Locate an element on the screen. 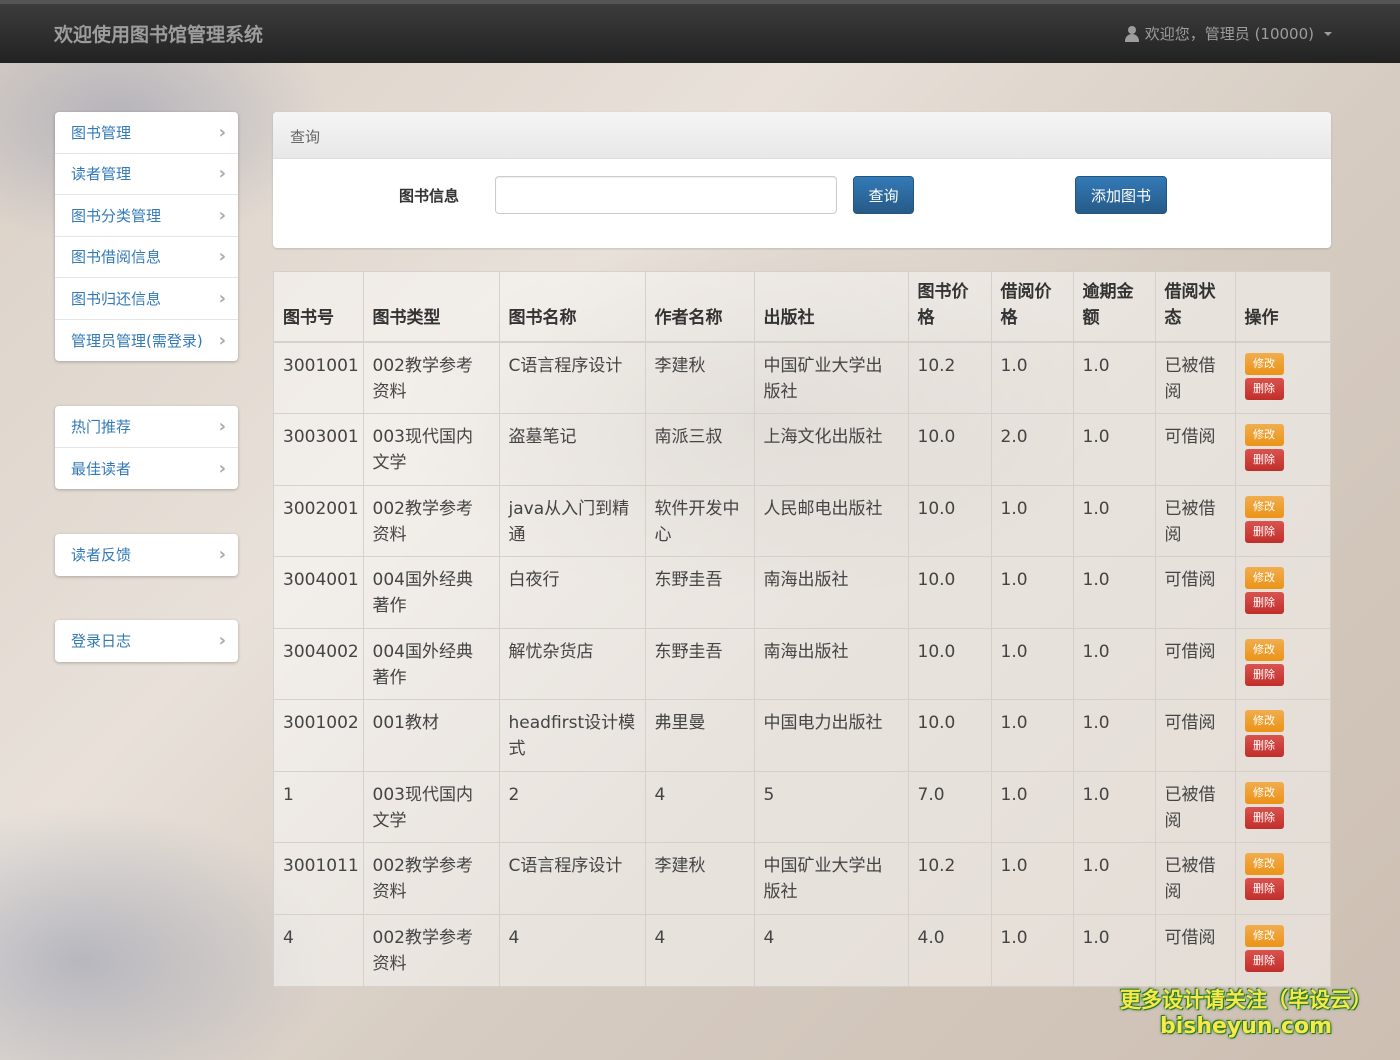  query-button: 查询 is located at coordinates (883, 195).